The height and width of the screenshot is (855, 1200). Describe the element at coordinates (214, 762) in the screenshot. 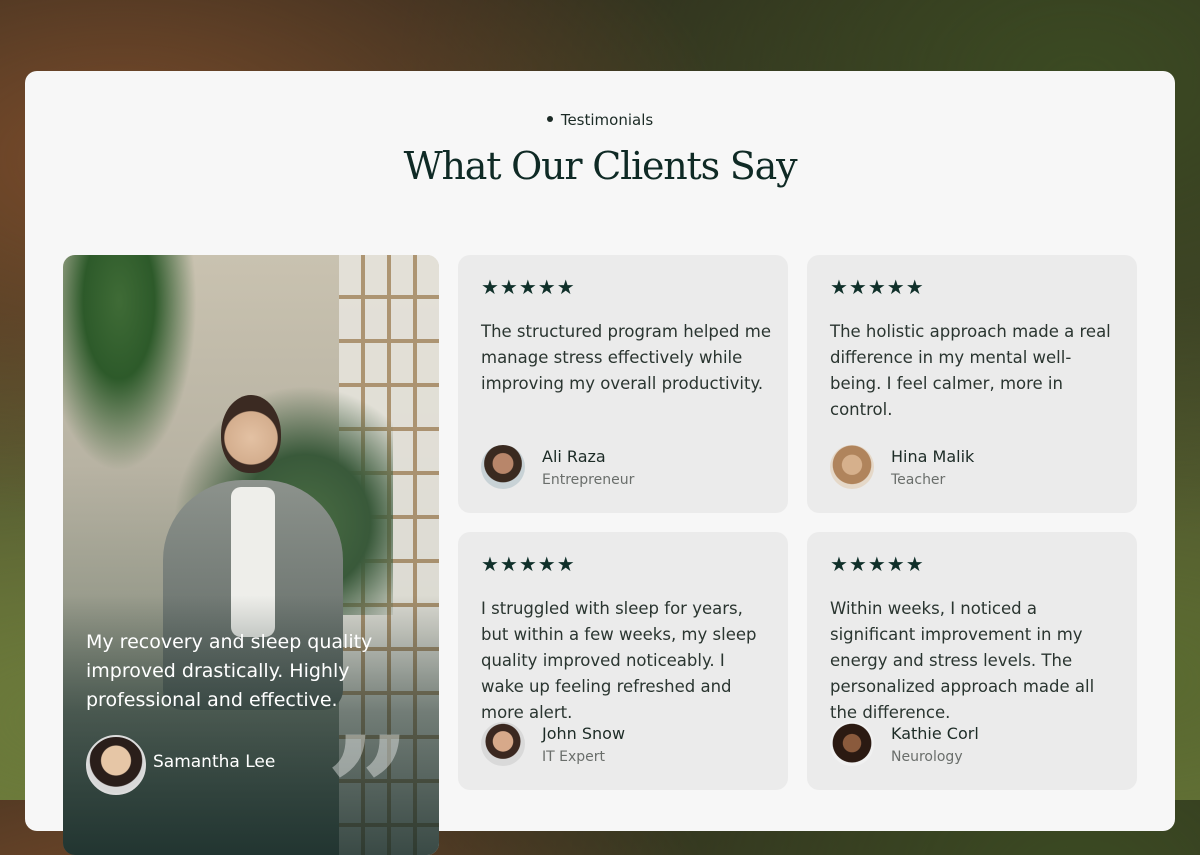

I see `featured-name: Samantha Lee` at that location.